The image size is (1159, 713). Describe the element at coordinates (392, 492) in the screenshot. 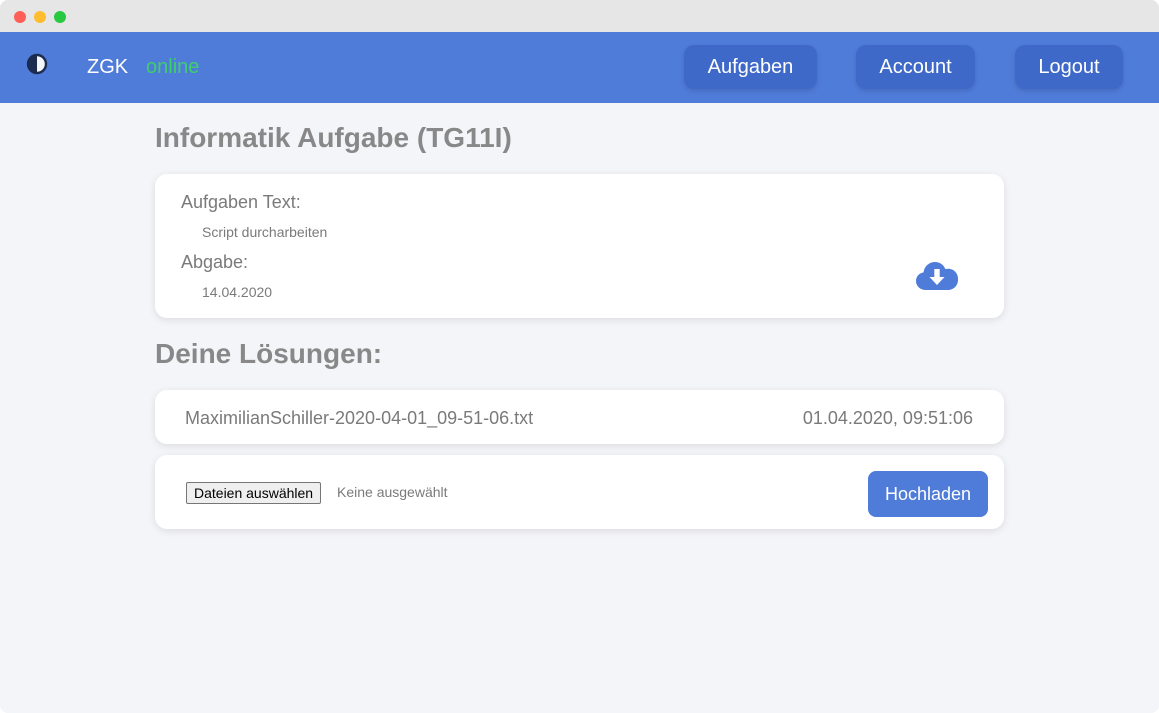

I see `no-file-selected-text: Keine ausgewählt` at that location.